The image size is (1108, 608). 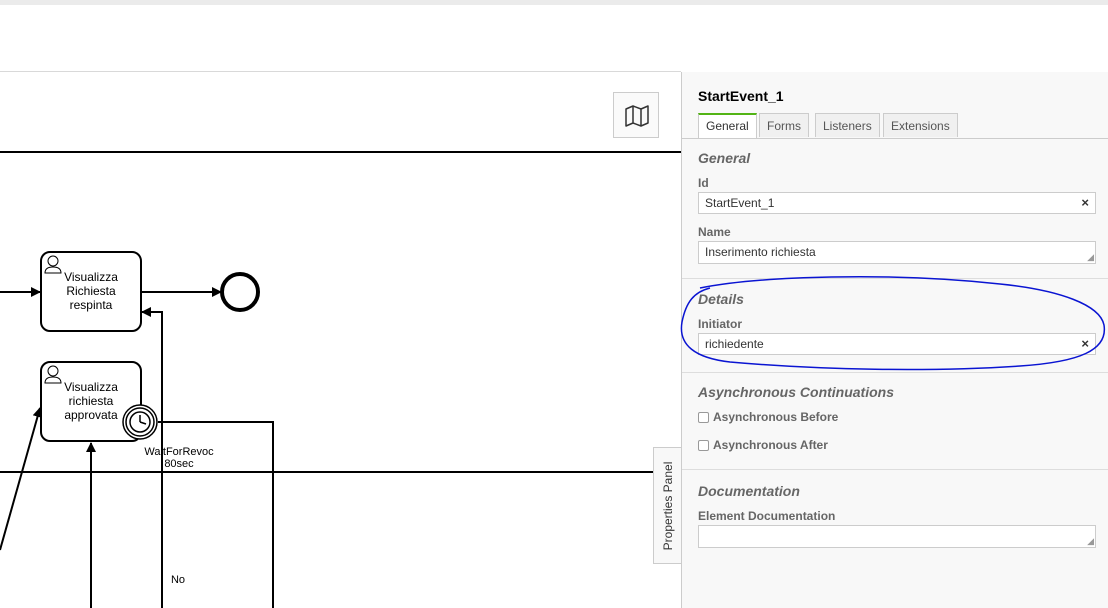 I want to click on name-value: Inserimento richiesta, so click(x=760, y=252).